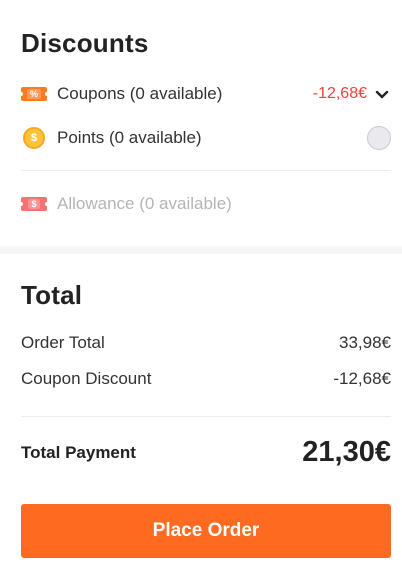 Image resolution: width=402 pixels, height=582 pixels. I want to click on allowance-row: $ Allowance (0 available), so click(205, 204).